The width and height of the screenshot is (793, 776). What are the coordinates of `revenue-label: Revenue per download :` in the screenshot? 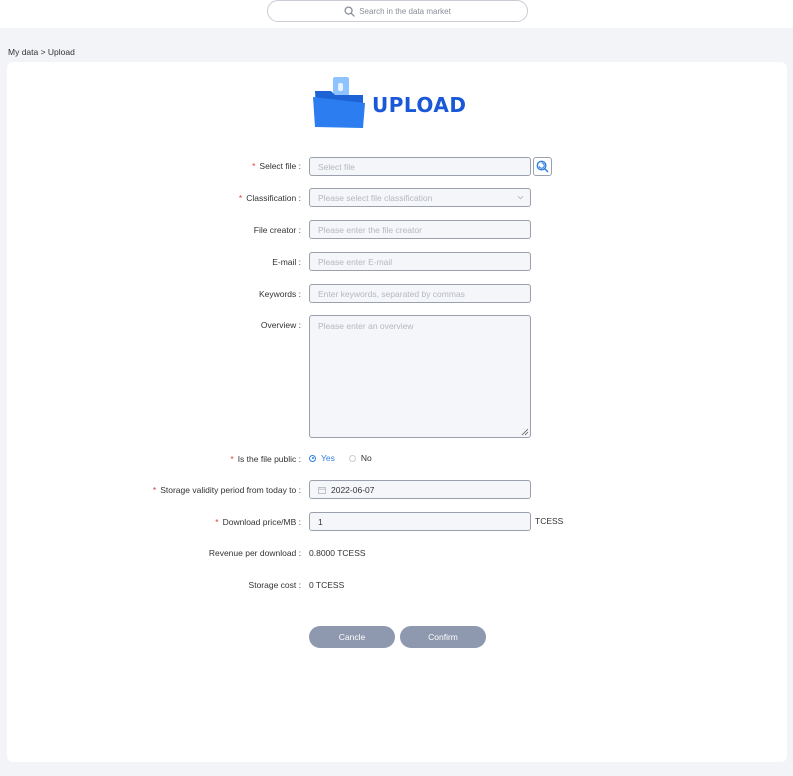 It's located at (254, 553).